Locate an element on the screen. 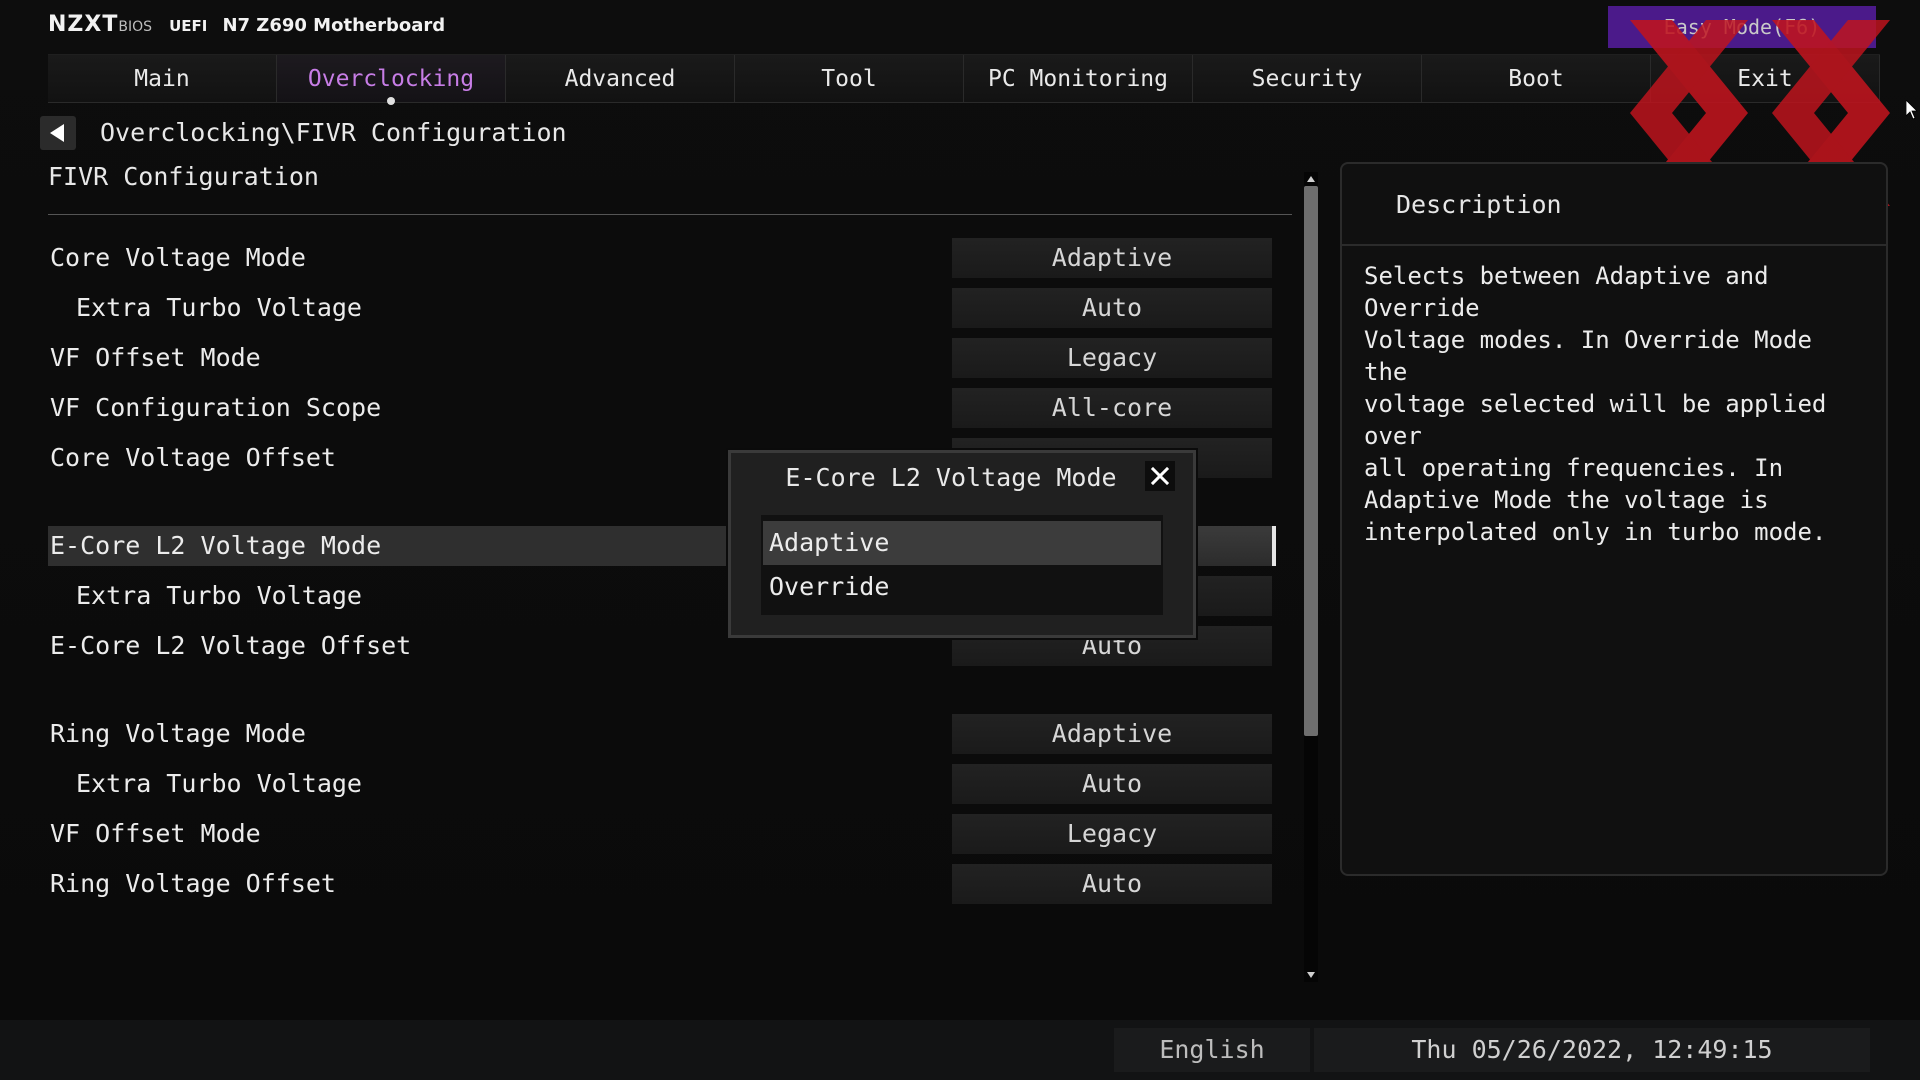  tab-overclocking: Overclocking is located at coordinates (391, 80).